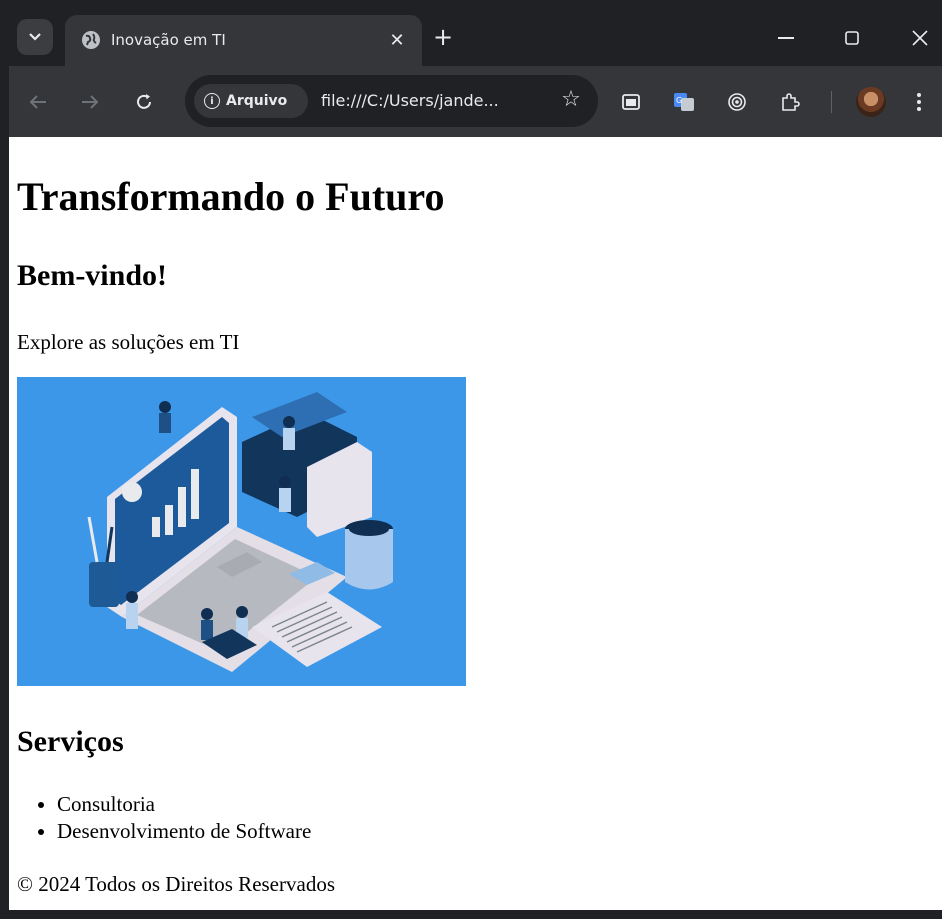  I want to click on profile-avatar, so click(871, 102).